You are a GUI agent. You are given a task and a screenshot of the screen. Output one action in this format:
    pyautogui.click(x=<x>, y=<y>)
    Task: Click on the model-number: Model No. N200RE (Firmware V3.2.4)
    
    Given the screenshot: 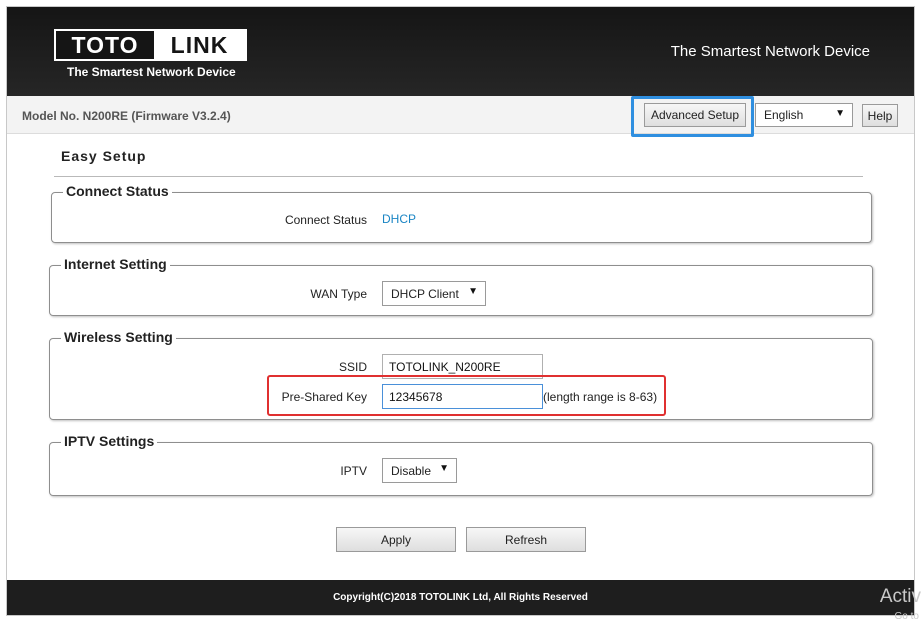 What is the action you would take?
    pyautogui.click(x=126, y=116)
    